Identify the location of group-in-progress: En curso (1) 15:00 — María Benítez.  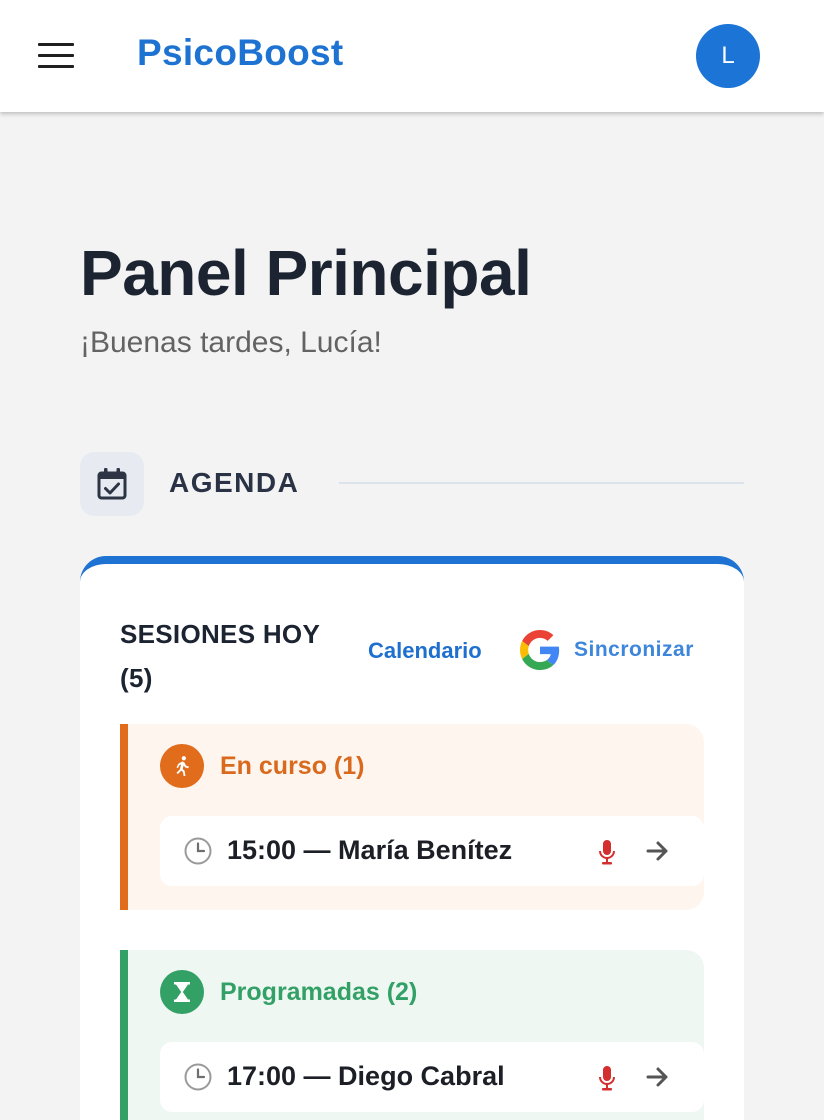
(412, 817).